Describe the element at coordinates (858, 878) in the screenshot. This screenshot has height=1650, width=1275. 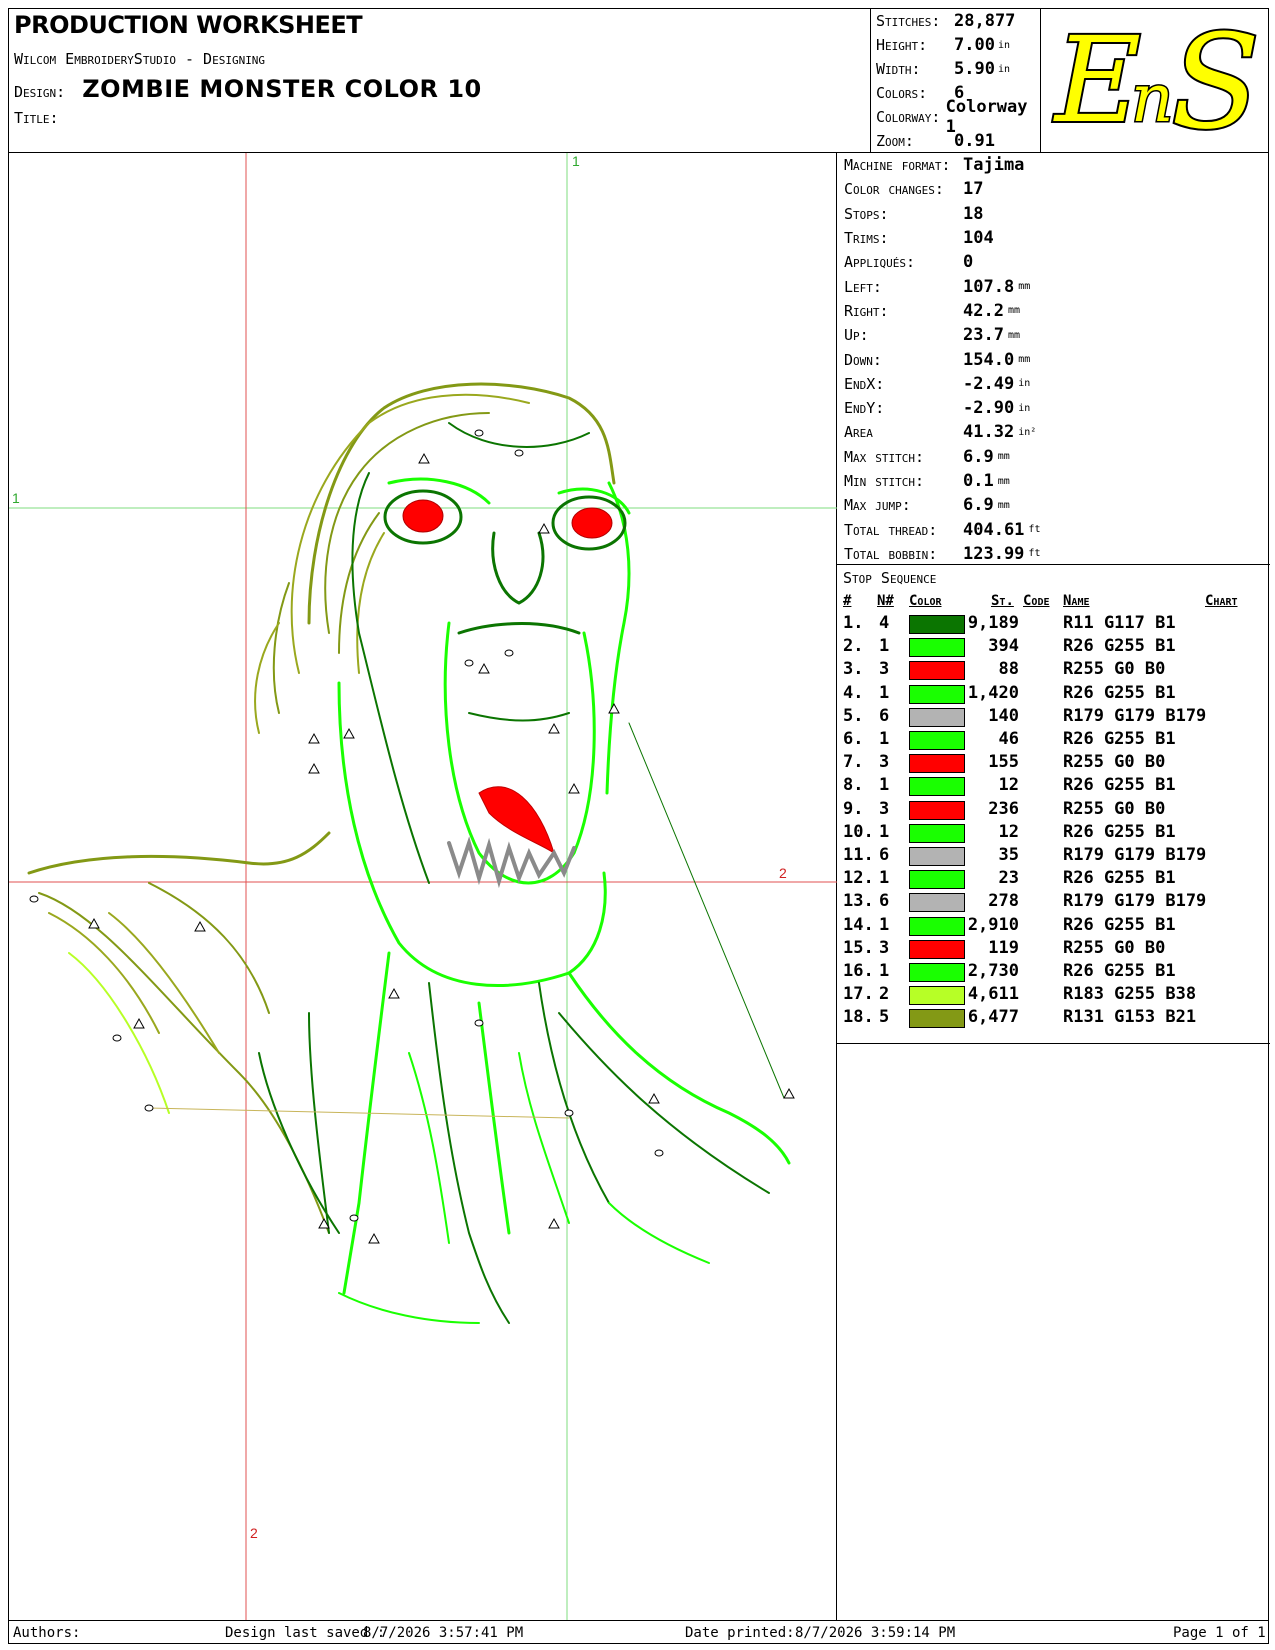
I see `stop-number: 12.` at that location.